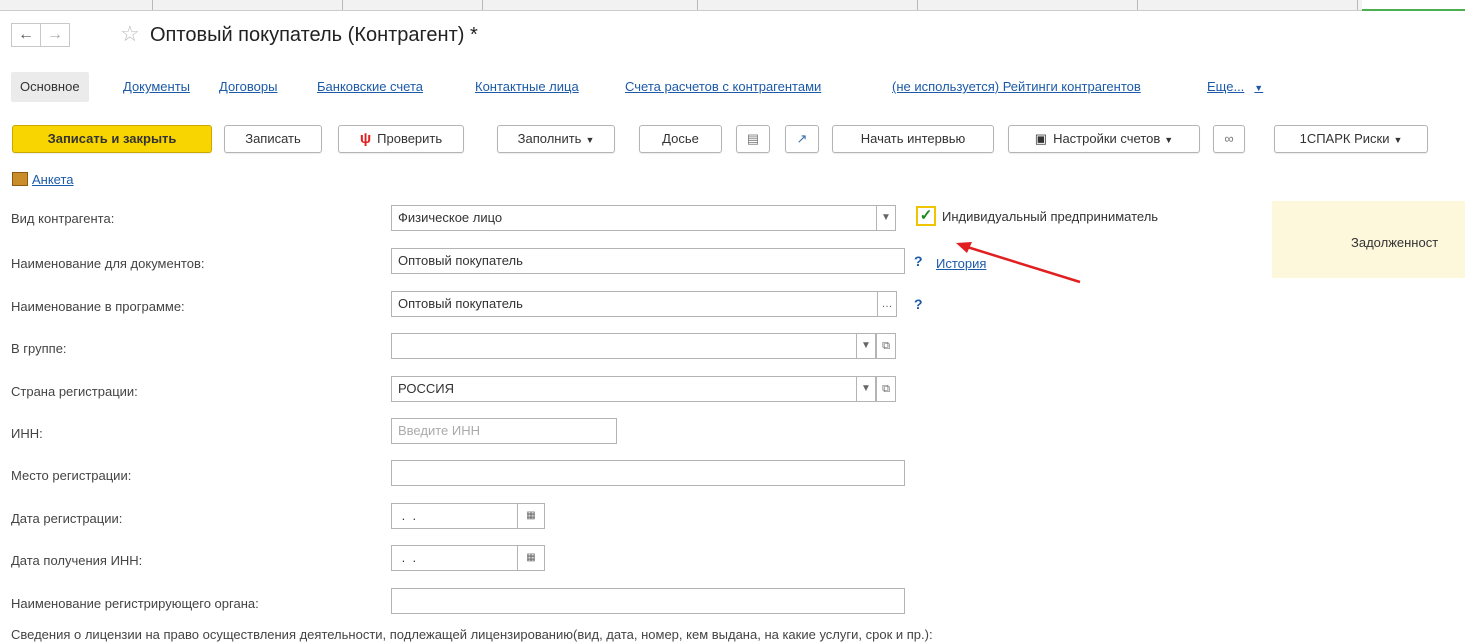  I want to click on type-dropdown-button: ▼, so click(886, 218).